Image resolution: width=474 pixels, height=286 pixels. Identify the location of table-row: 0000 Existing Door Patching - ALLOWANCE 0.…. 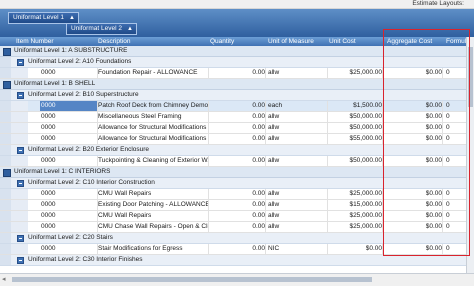
(237, 205).